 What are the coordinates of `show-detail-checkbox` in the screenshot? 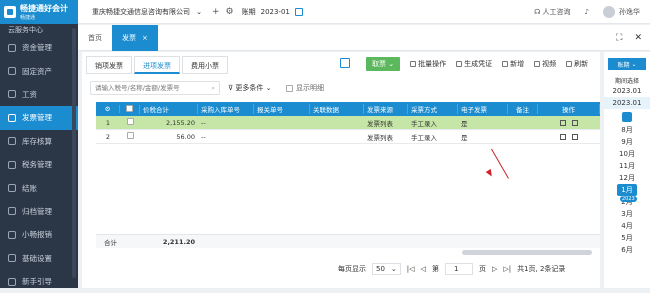 It's located at (289, 88).